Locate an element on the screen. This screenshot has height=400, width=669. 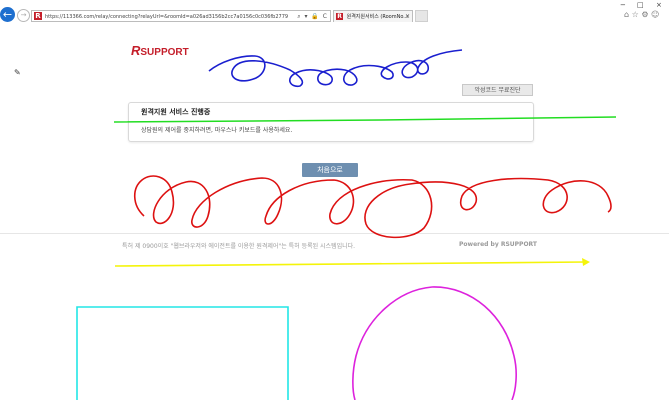
pen-tool-icon: ✎ is located at coordinates (17, 72).